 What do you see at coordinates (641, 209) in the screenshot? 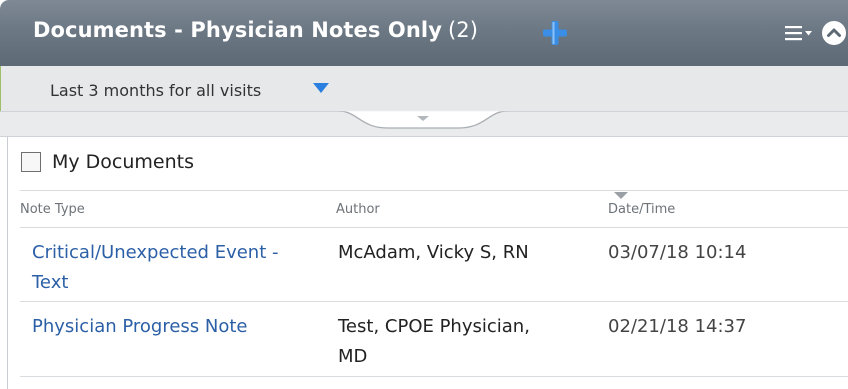
I see `column-header-date-time: Date/Time` at bounding box center [641, 209].